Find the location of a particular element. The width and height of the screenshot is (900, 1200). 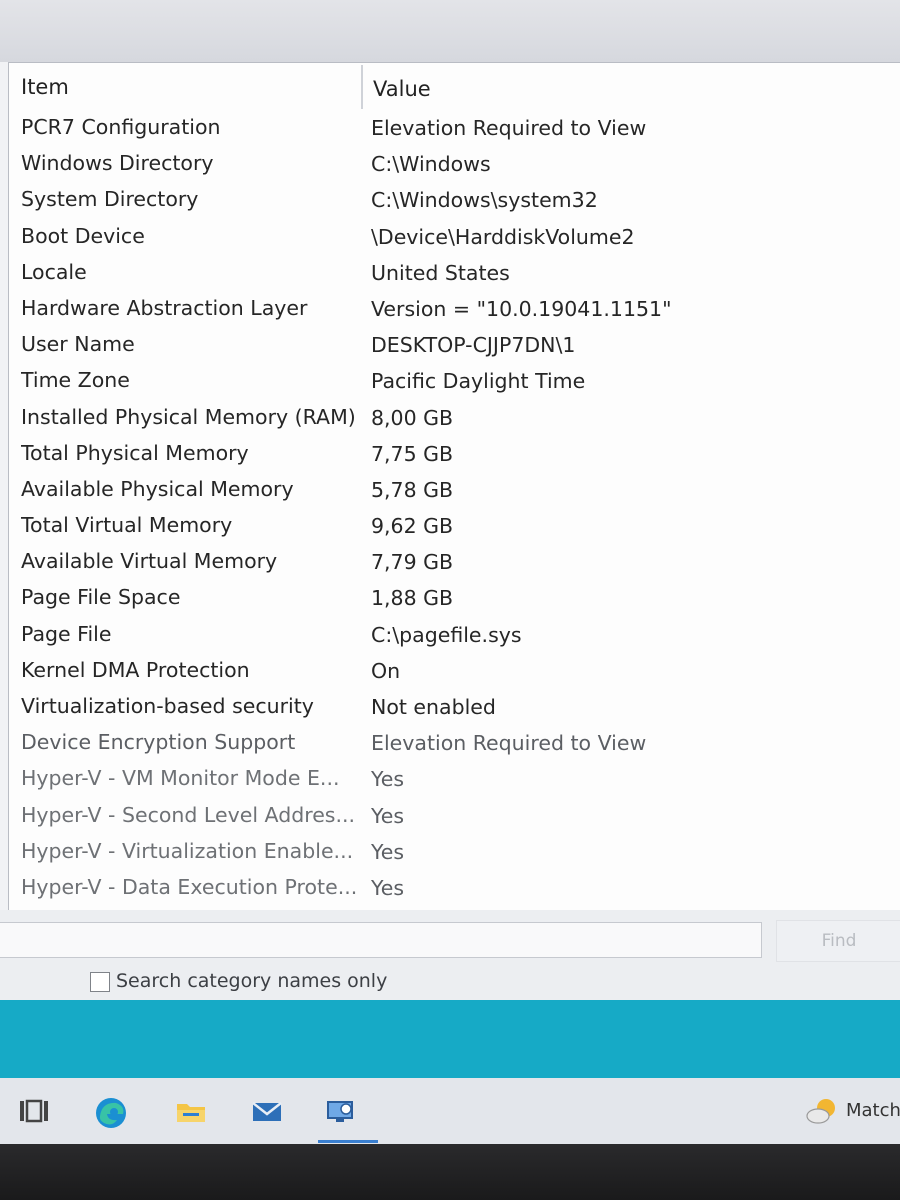

table-row: Boot Device \Device\HarddiskVolume2 is located at coordinates (454, 236).